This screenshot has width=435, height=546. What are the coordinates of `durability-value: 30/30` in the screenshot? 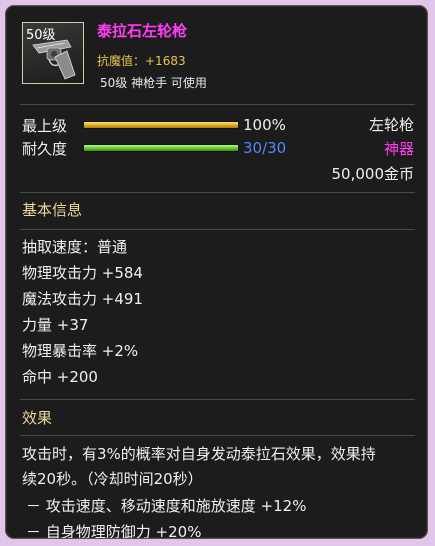 It's located at (265, 148).